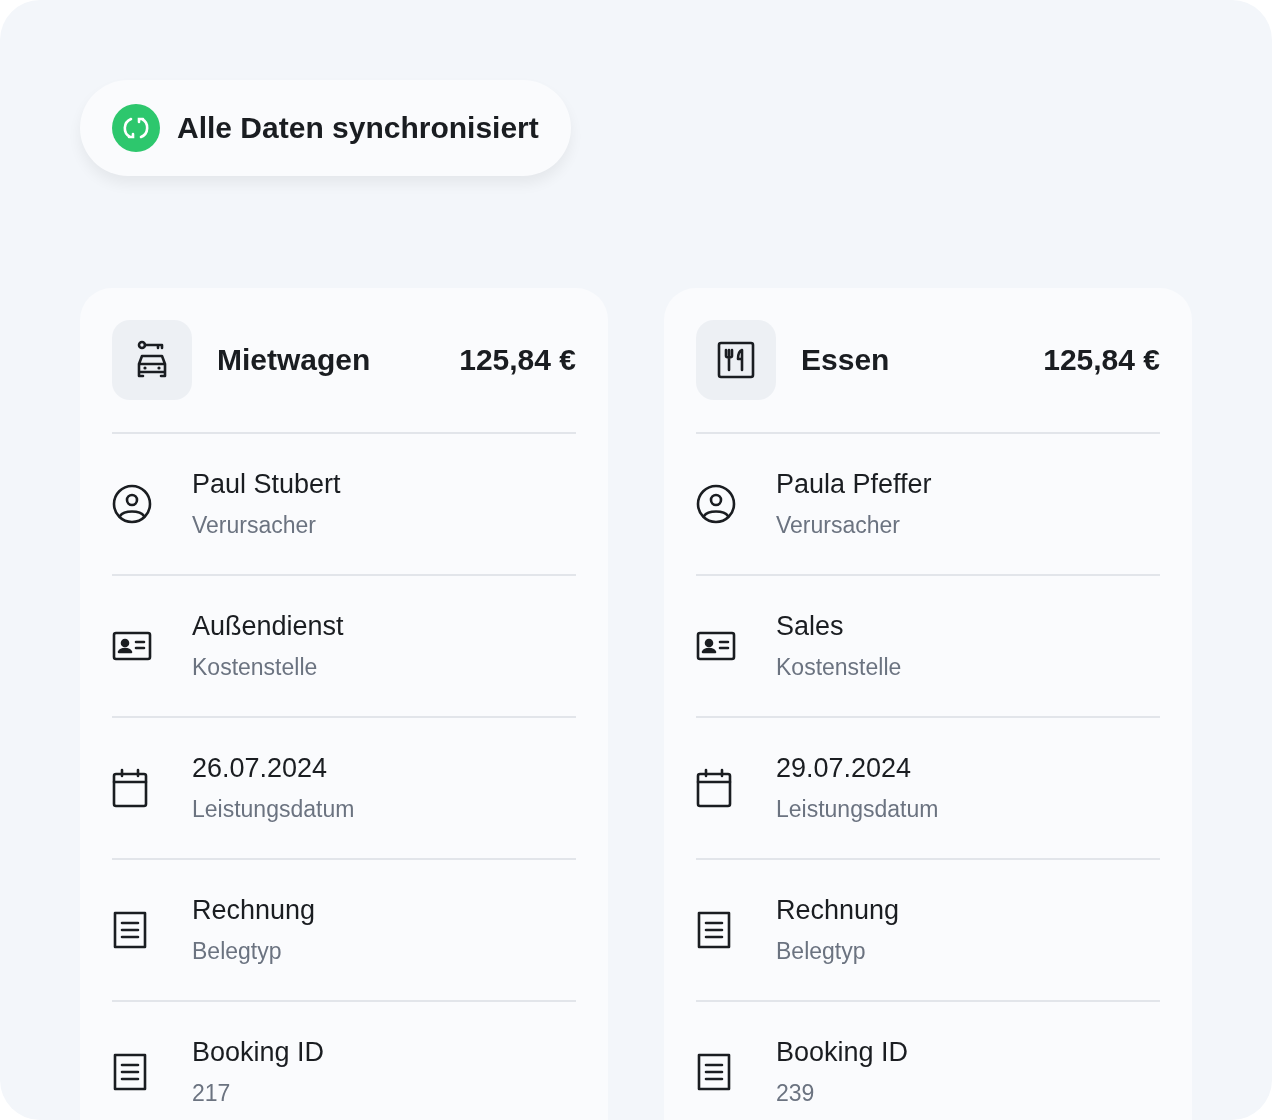 The width and height of the screenshot is (1272, 1120). I want to click on field-value: Paula Pfeffer, so click(854, 484).